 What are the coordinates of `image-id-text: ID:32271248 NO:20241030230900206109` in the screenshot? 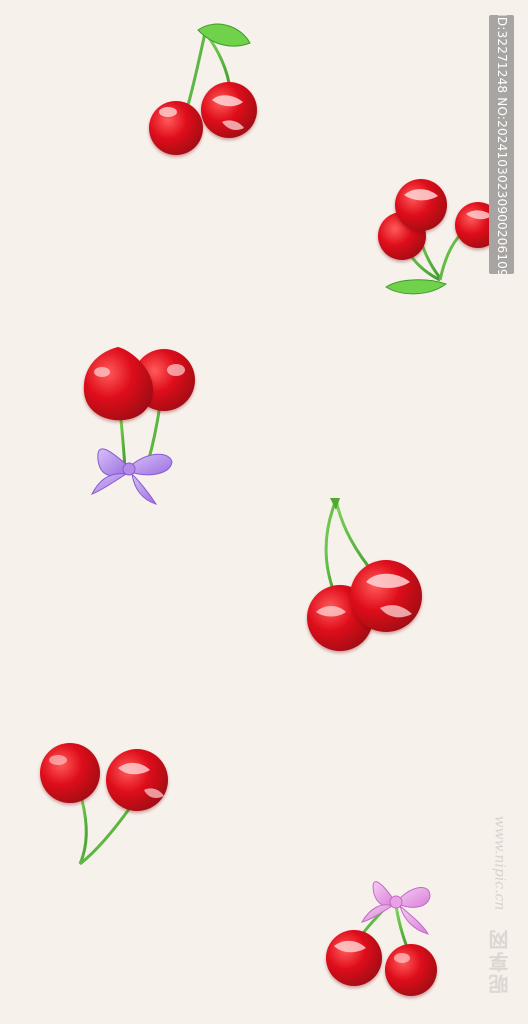 It's located at (501, 144).